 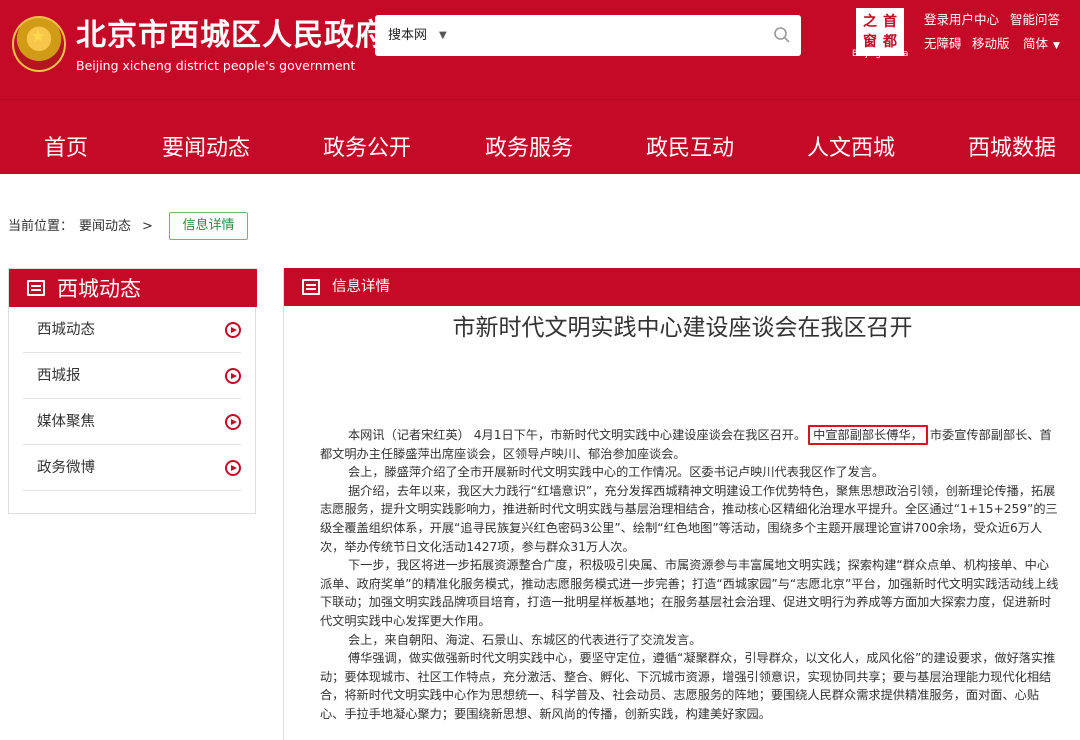 What do you see at coordinates (41, 226) in the screenshot?
I see `breadcrumb-label: 当前位置：` at bounding box center [41, 226].